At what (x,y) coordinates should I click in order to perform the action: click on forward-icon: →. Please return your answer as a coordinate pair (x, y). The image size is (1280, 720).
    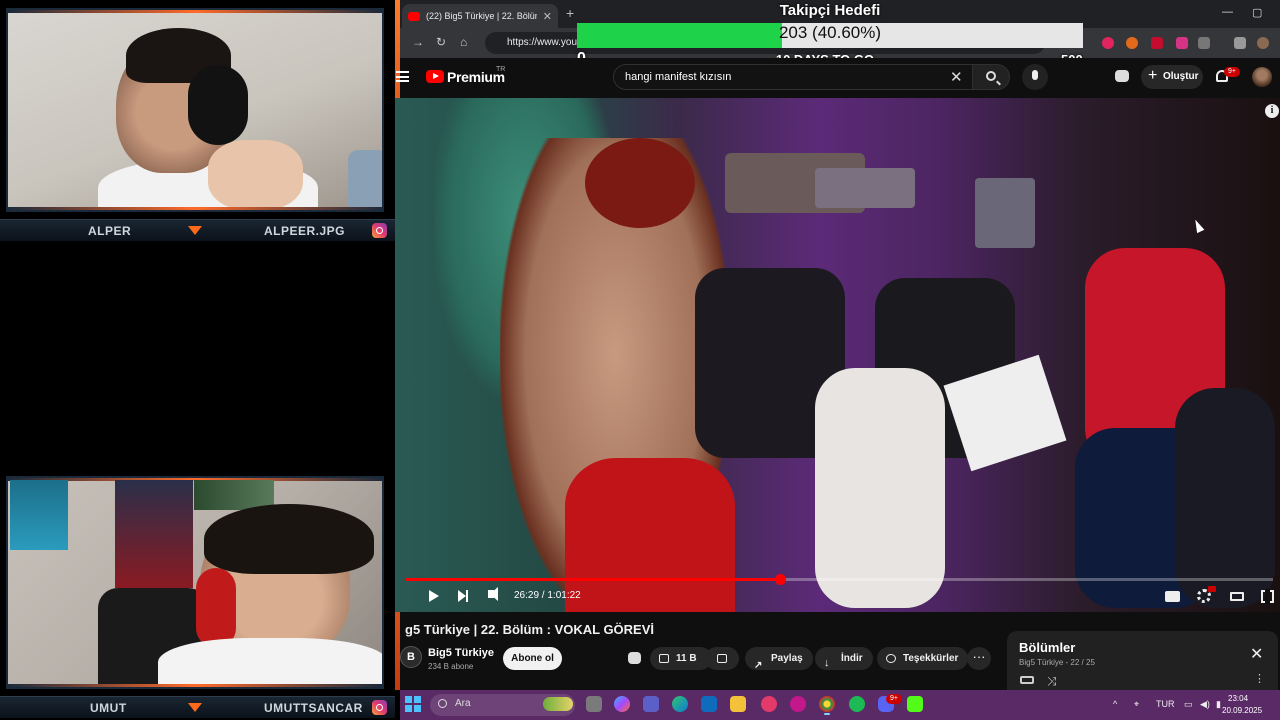
    Looking at the image, I should click on (418, 42).